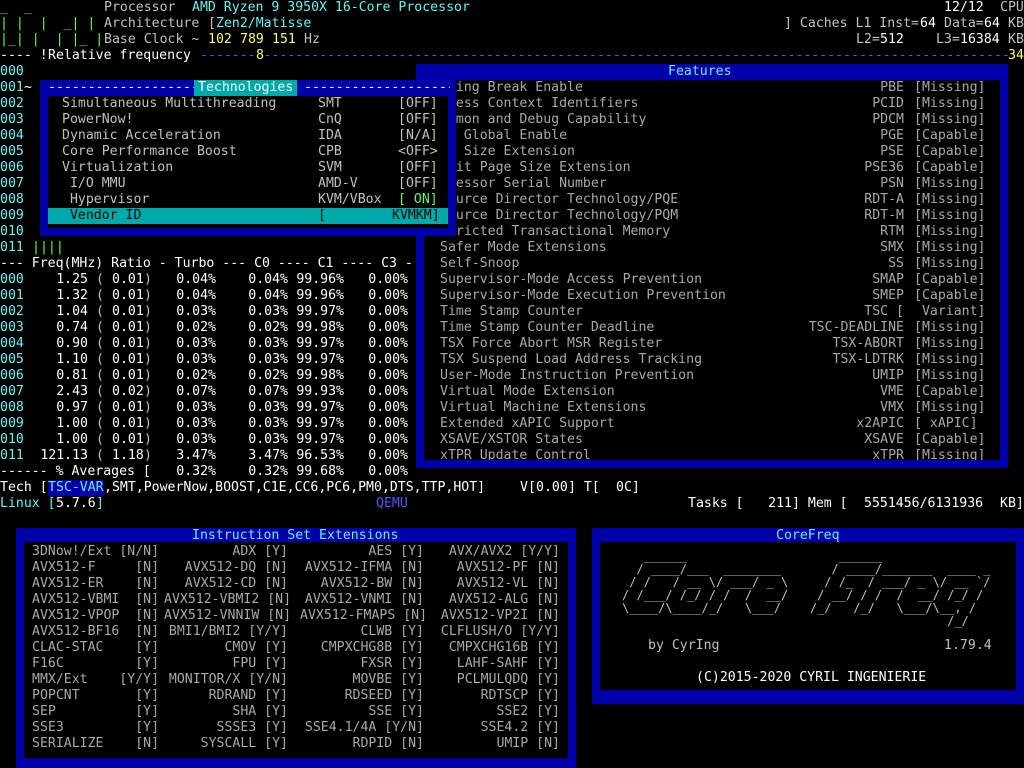 Image resolution: width=1024 pixels, height=768 pixels. I want to click on feature-row: Virtual Machine Extensions VMX [Missing], so click(712, 408).